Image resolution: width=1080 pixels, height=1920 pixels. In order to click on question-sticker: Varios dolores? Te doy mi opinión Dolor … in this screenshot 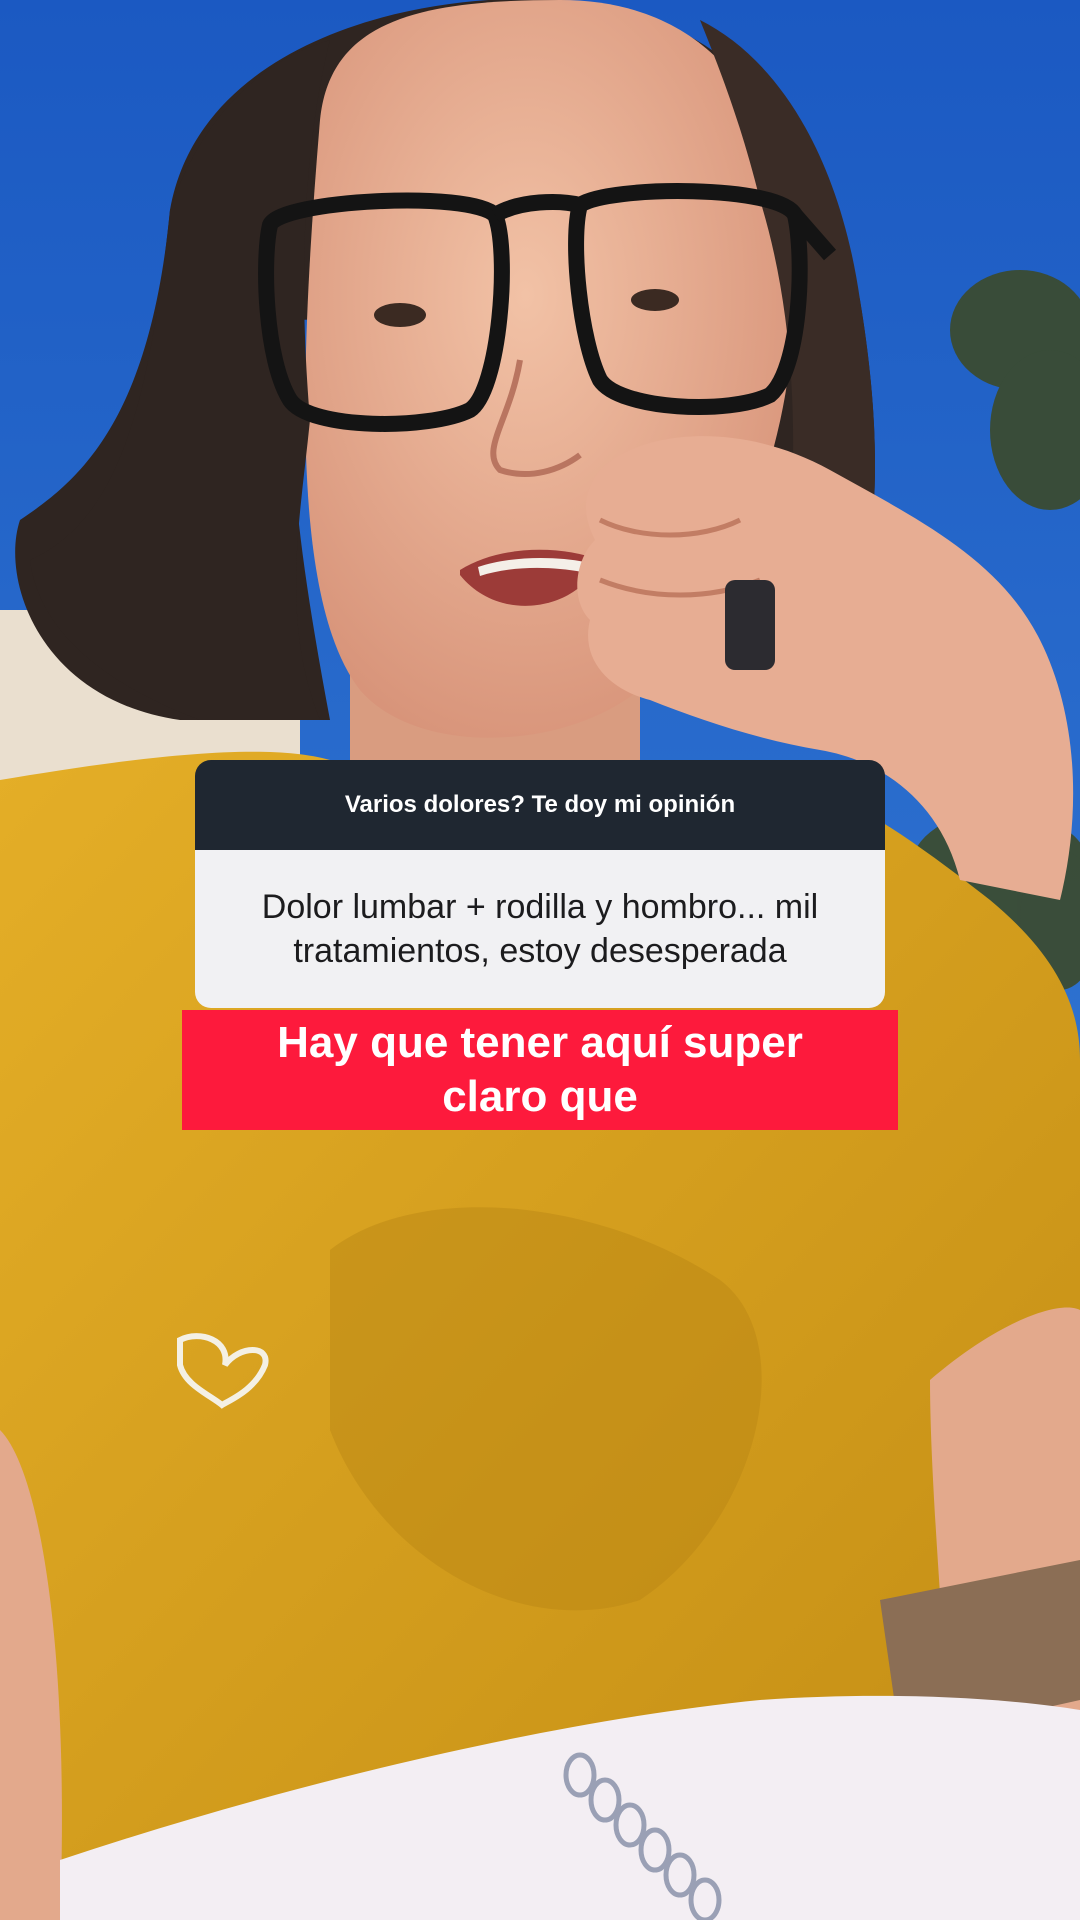, I will do `click(540, 884)`.